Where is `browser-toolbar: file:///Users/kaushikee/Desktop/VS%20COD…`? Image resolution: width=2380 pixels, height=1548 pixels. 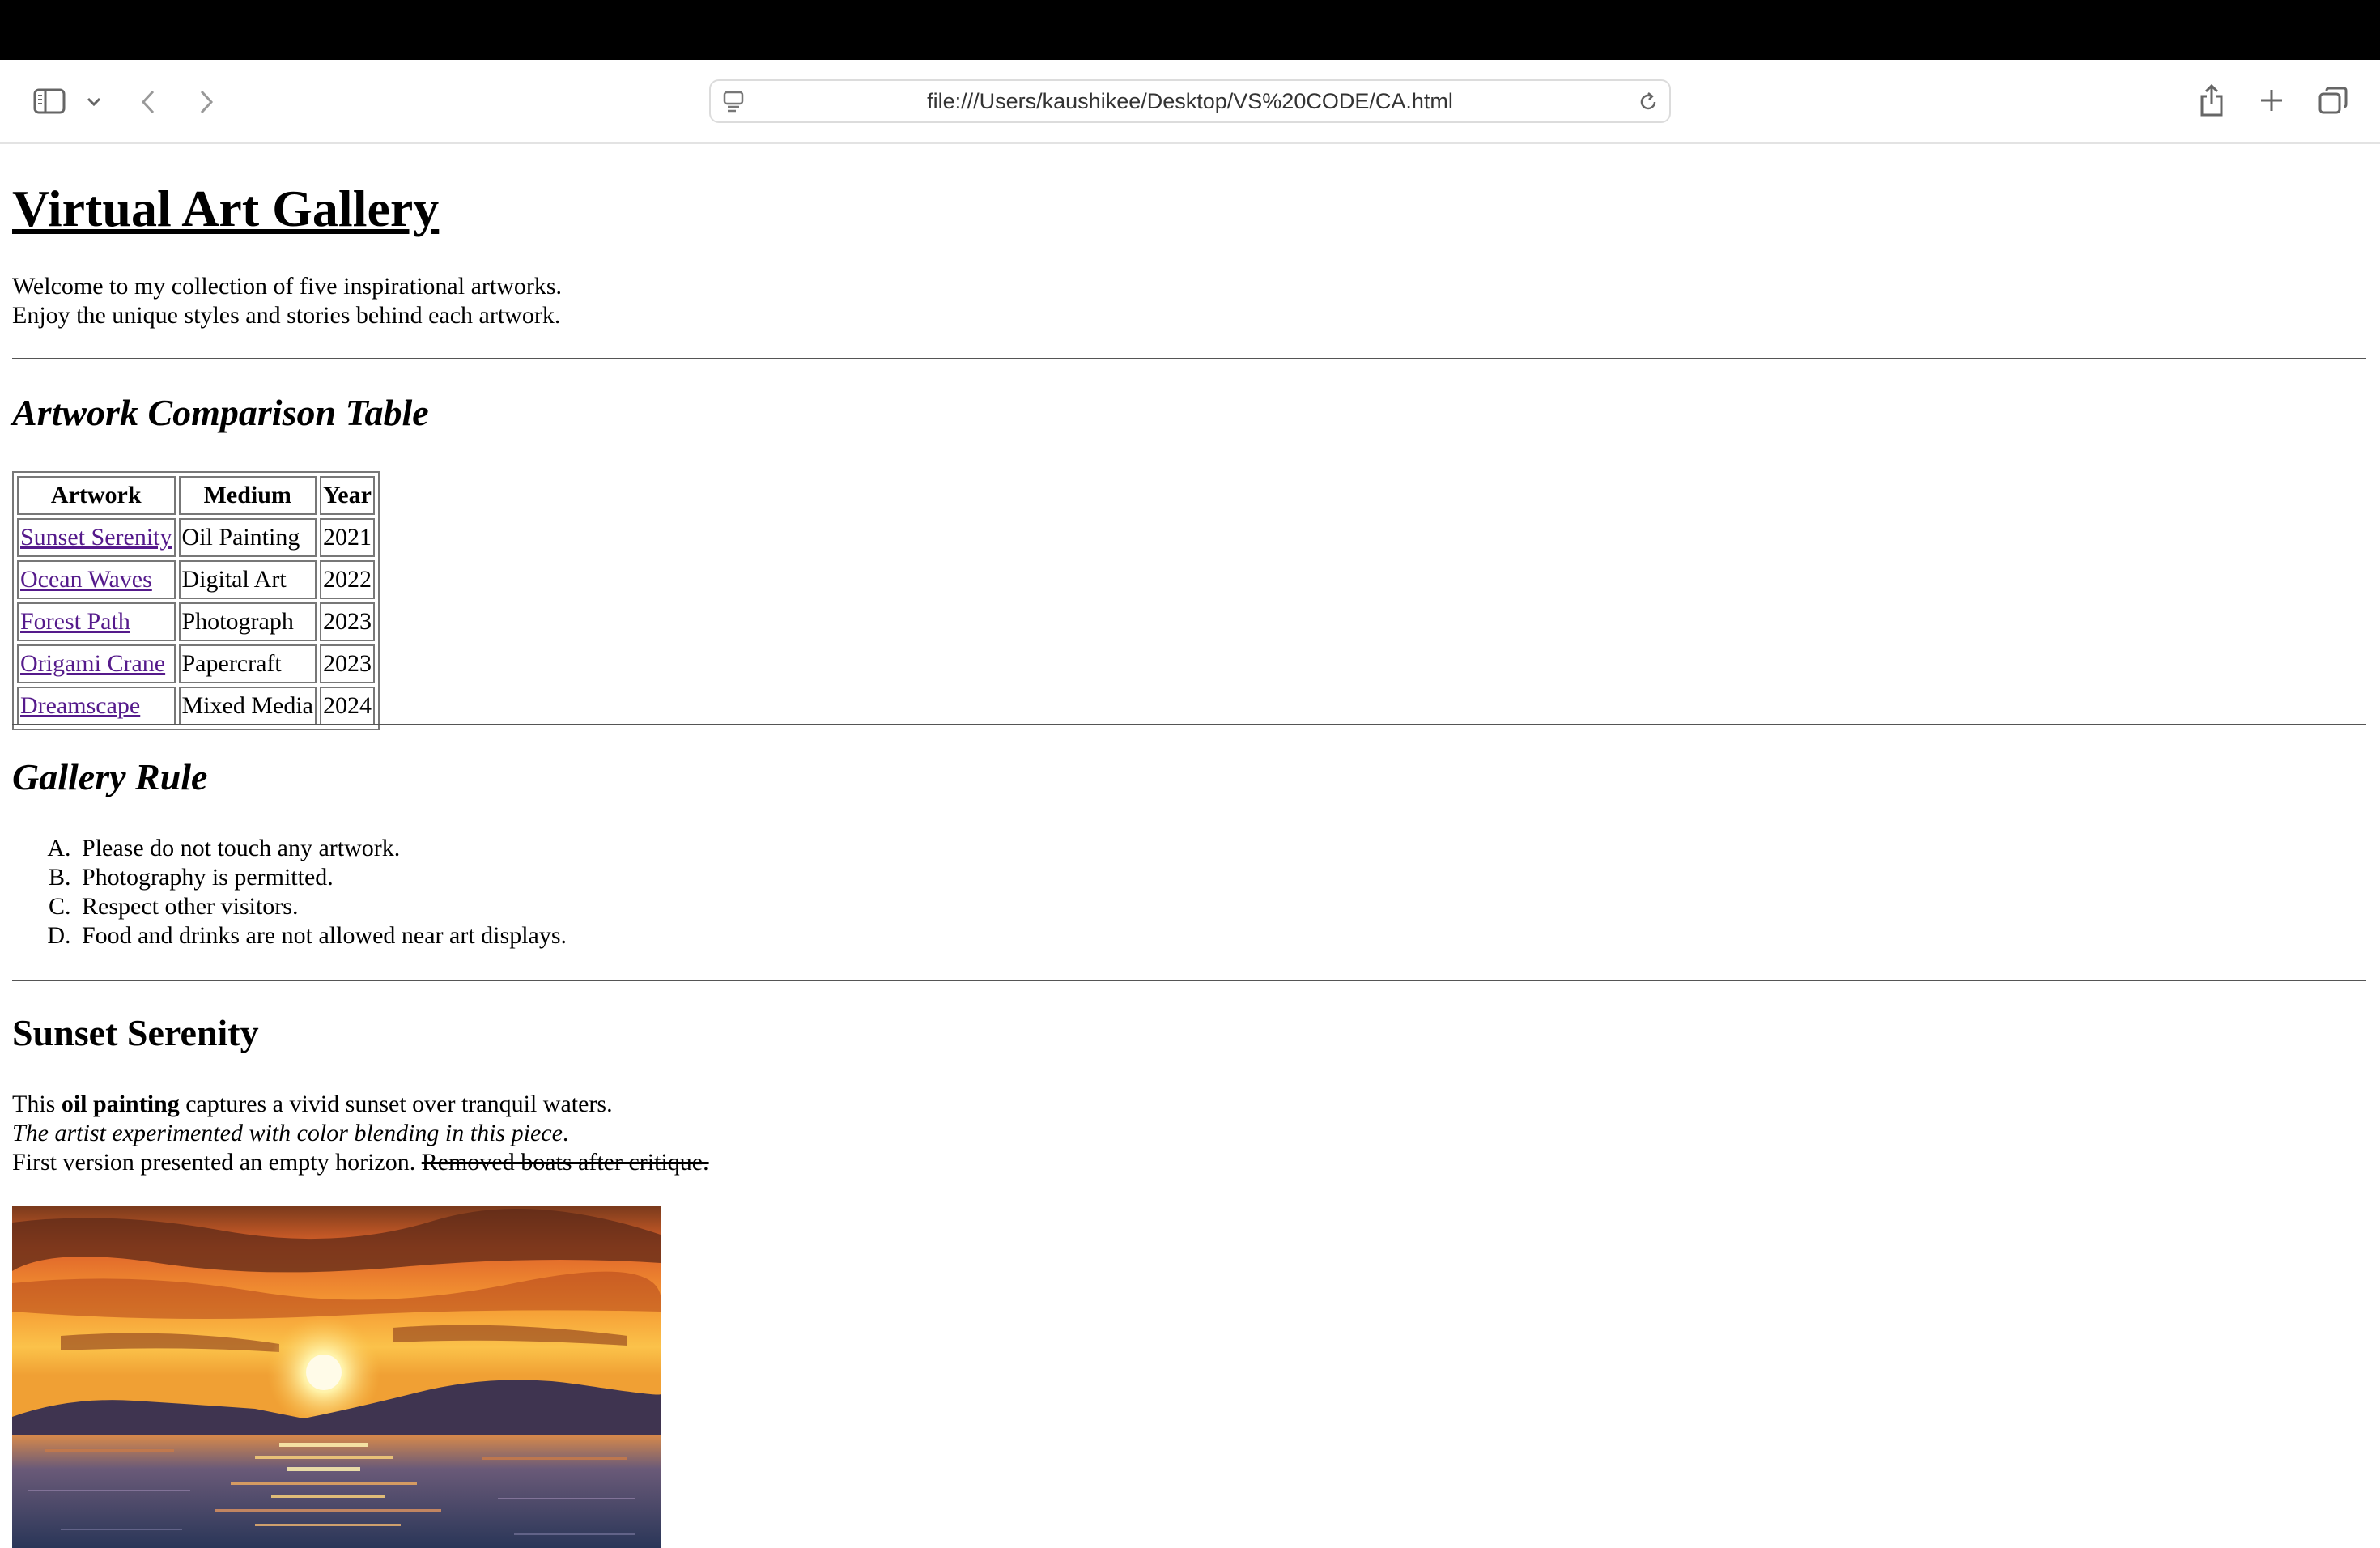 browser-toolbar: file:///Users/kaushikee/Desktop/VS%20COD… is located at coordinates (1190, 102).